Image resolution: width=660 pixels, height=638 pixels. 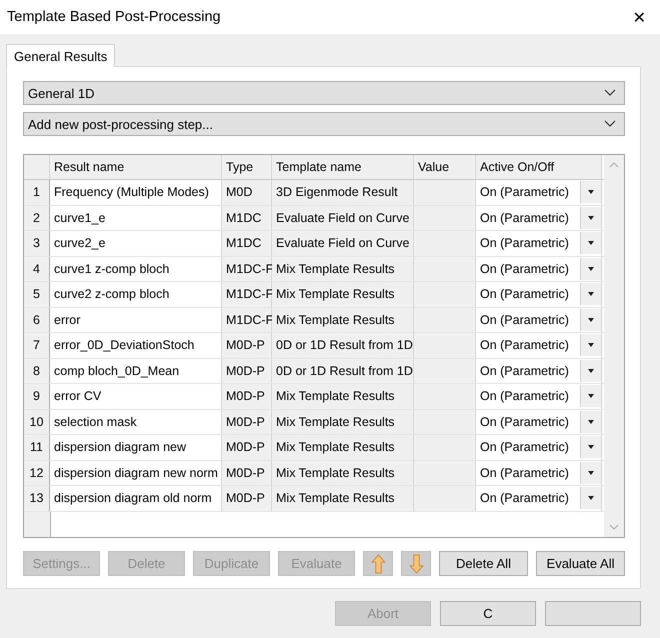 What do you see at coordinates (445, 167) in the screenshot?
I see `column-header: Value` at bounding box center [445, 167].